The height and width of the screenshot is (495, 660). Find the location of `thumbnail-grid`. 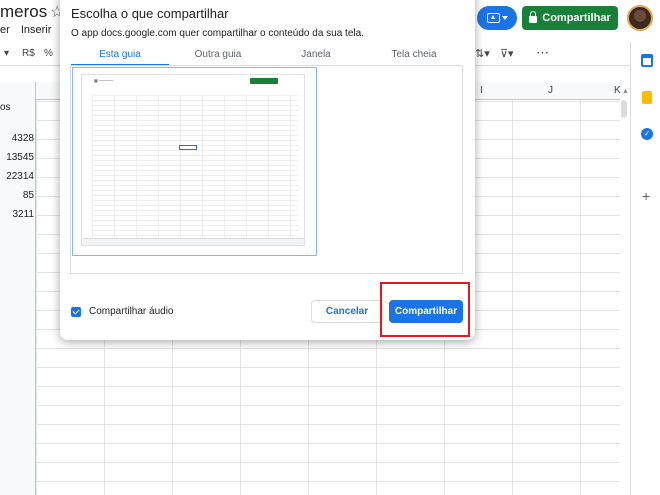

thumbnail-grid is located at coordinates (195, 167).